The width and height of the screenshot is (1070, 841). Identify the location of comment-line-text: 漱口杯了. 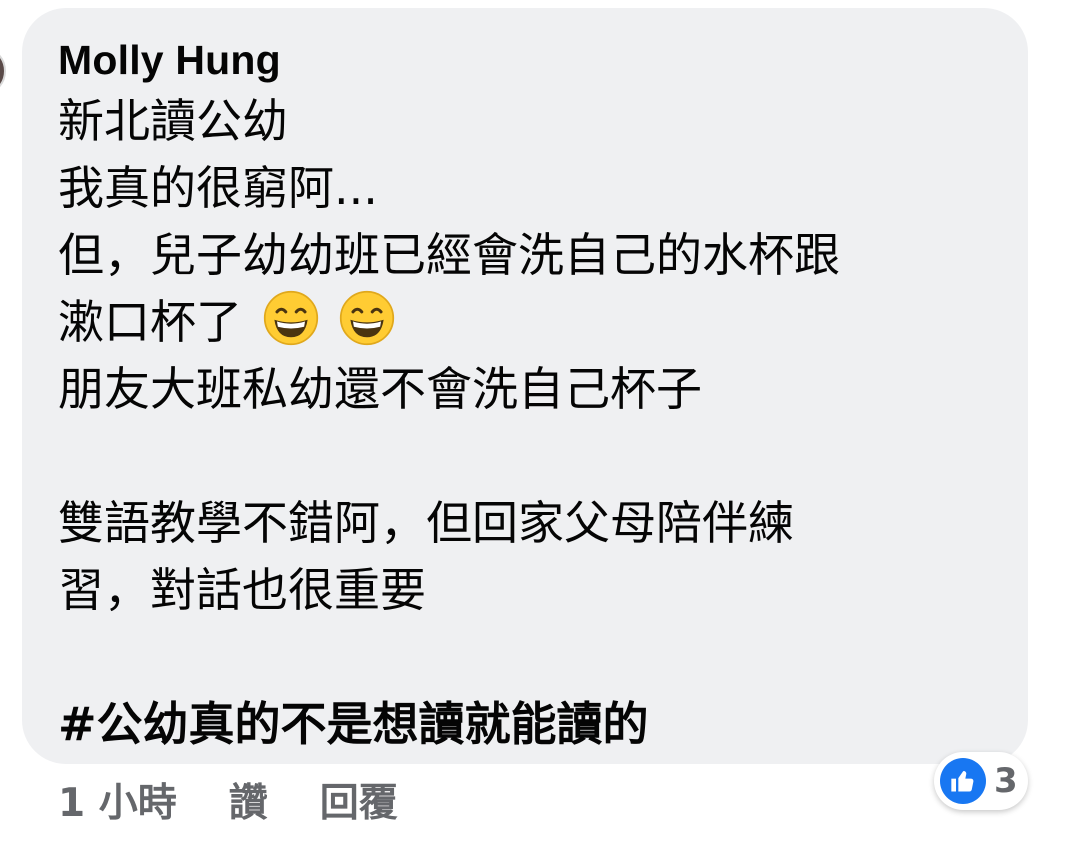
(150, 322).